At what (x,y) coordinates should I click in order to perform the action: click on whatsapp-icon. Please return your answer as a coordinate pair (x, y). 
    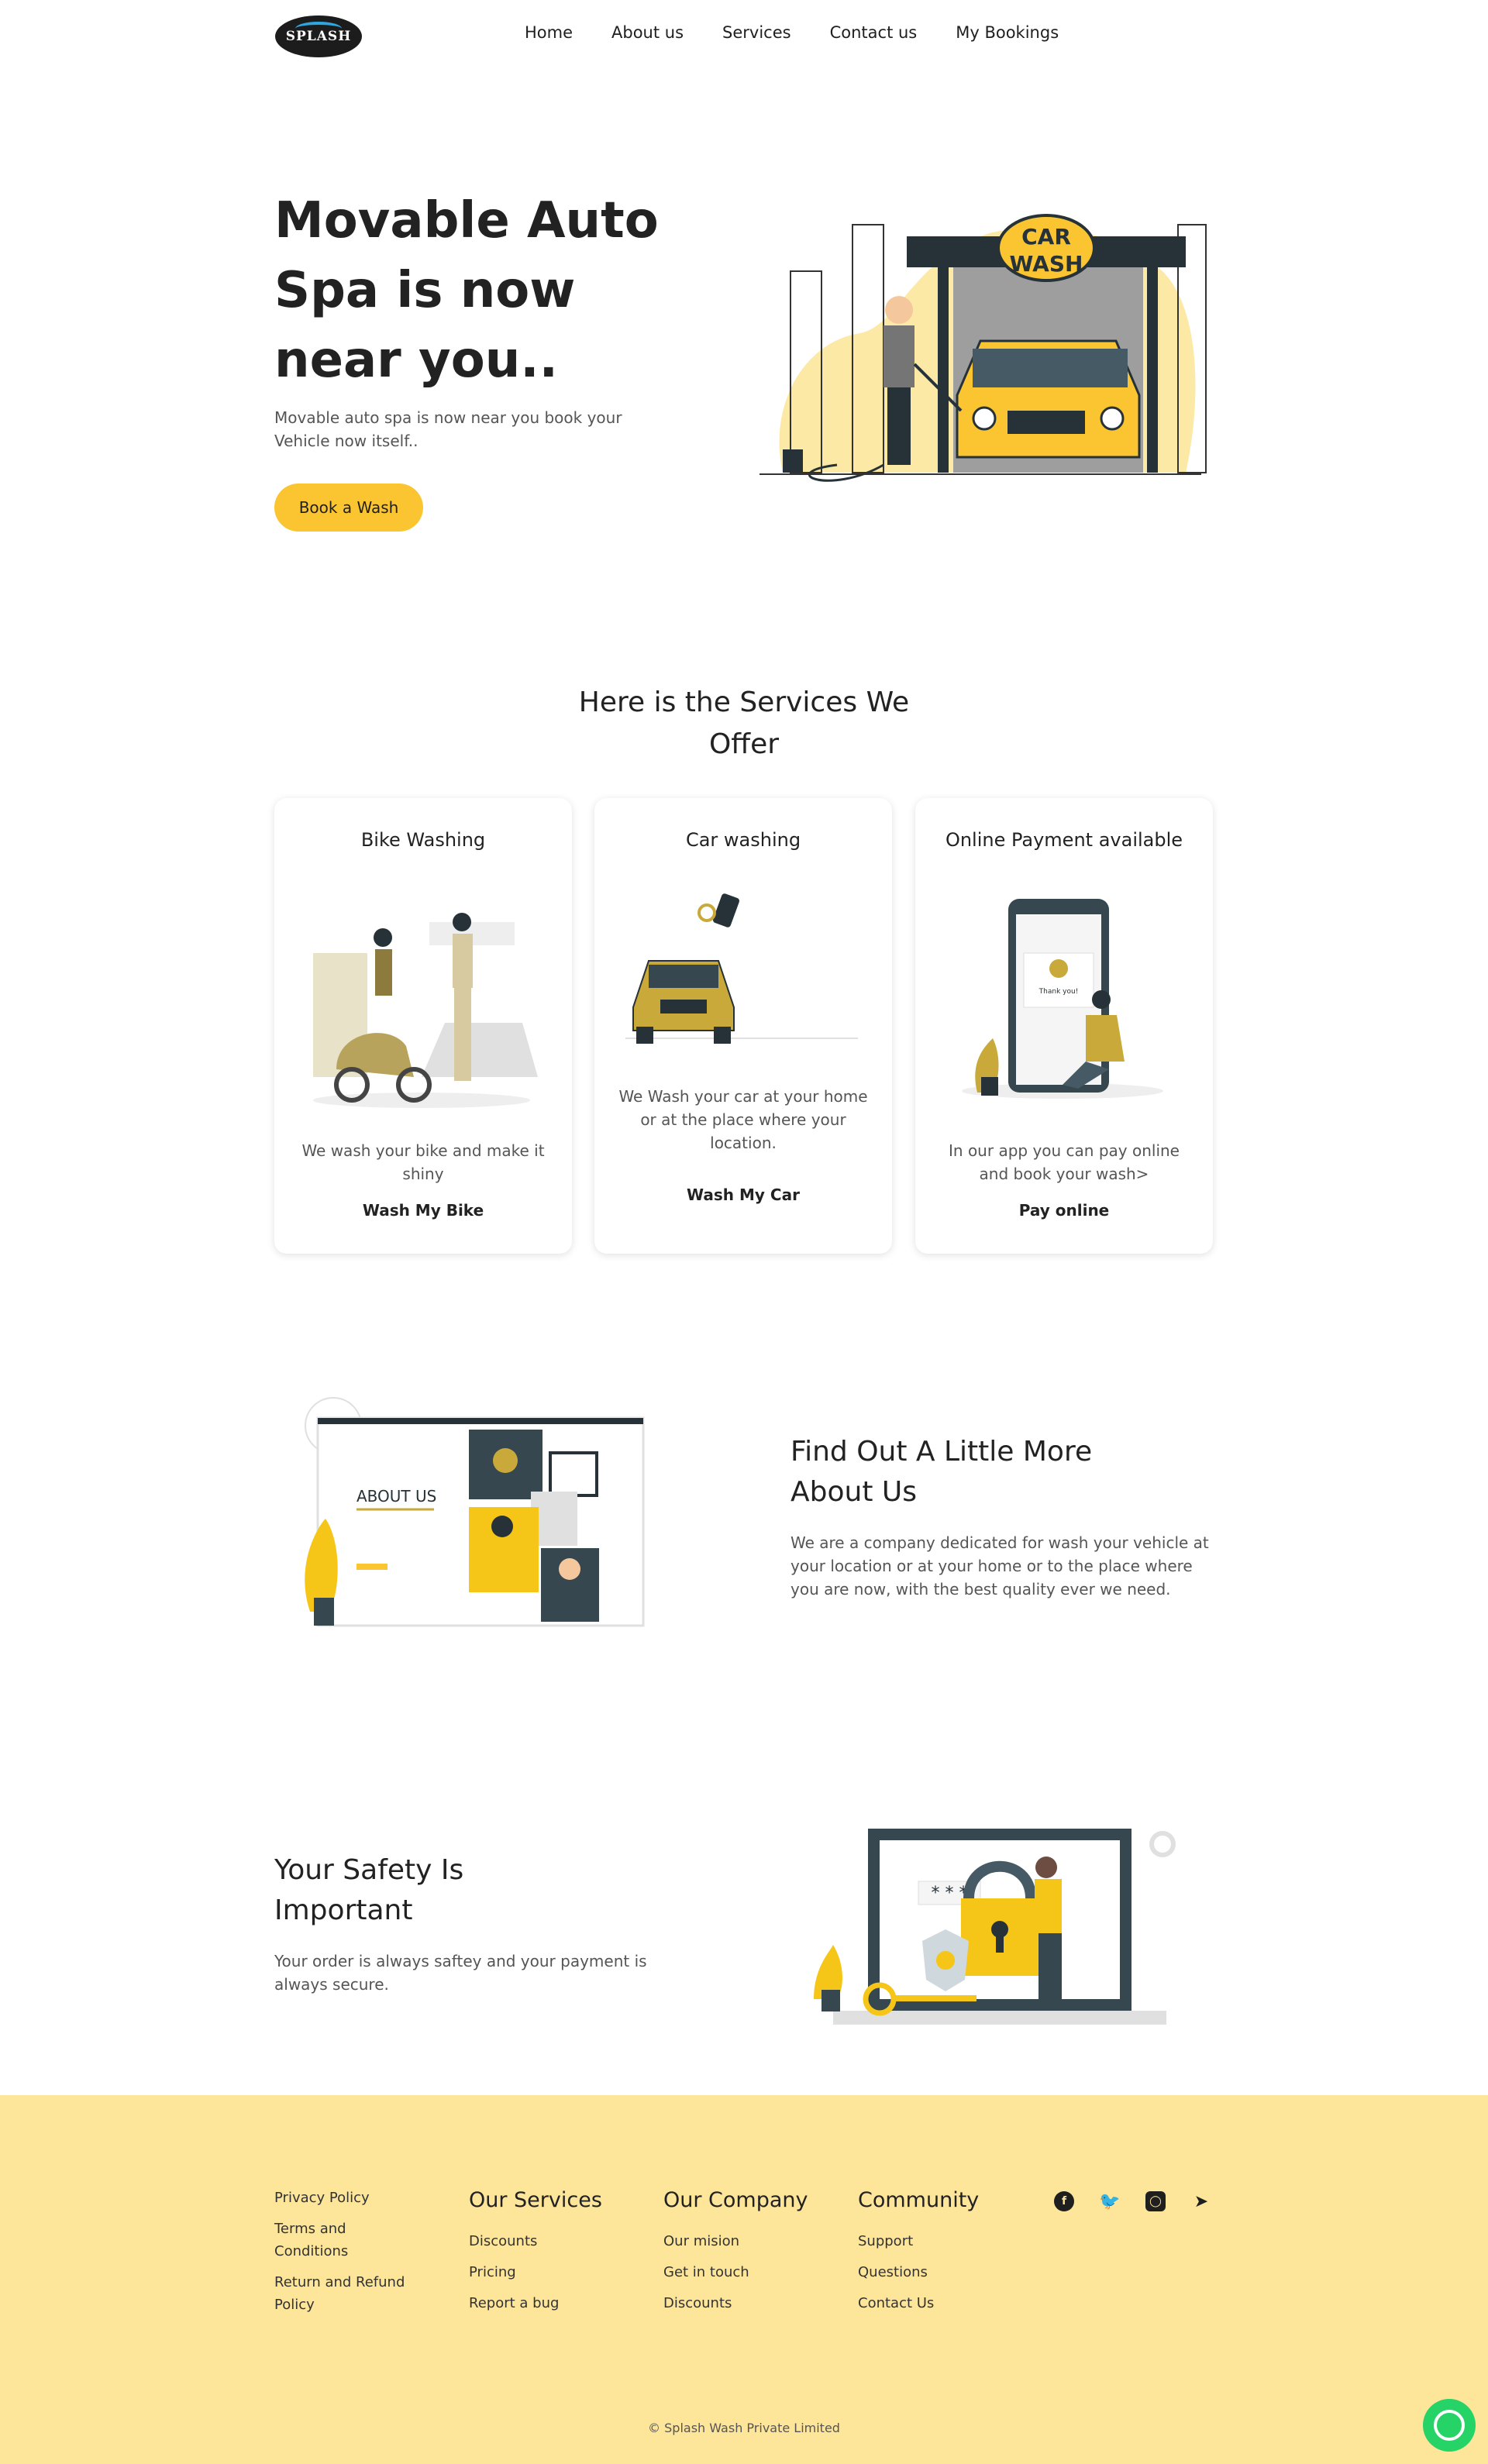
    Looking at the image, I should click on (1449, 2425).